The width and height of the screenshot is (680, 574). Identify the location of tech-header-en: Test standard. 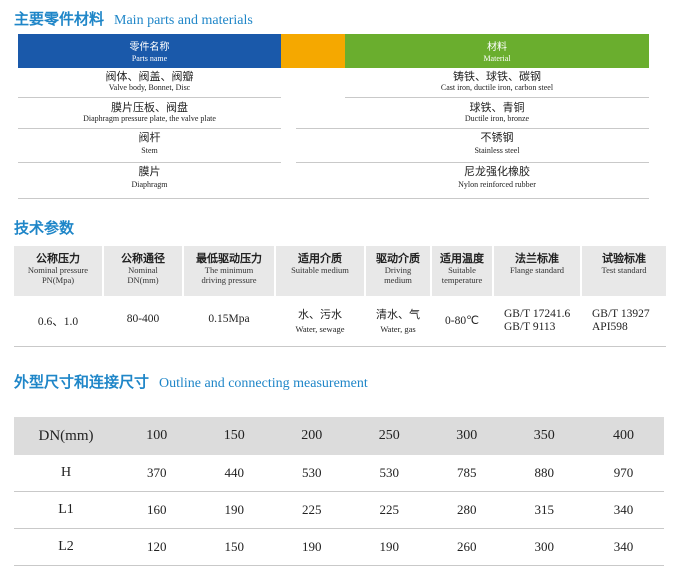
(624, 270).